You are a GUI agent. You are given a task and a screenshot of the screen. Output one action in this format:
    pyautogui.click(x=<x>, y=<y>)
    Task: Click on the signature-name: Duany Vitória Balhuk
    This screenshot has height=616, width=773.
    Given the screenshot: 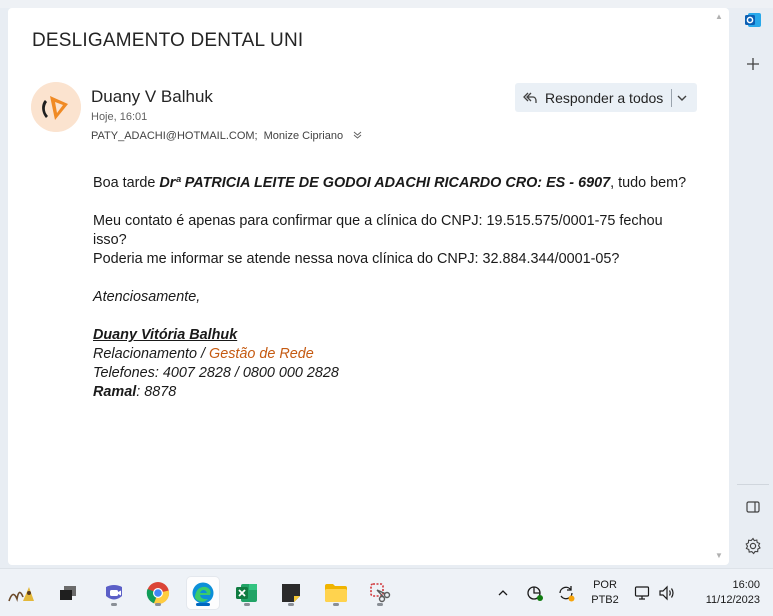 What is the action you would take?
    pyautogui.click(x=165, y=335)
    